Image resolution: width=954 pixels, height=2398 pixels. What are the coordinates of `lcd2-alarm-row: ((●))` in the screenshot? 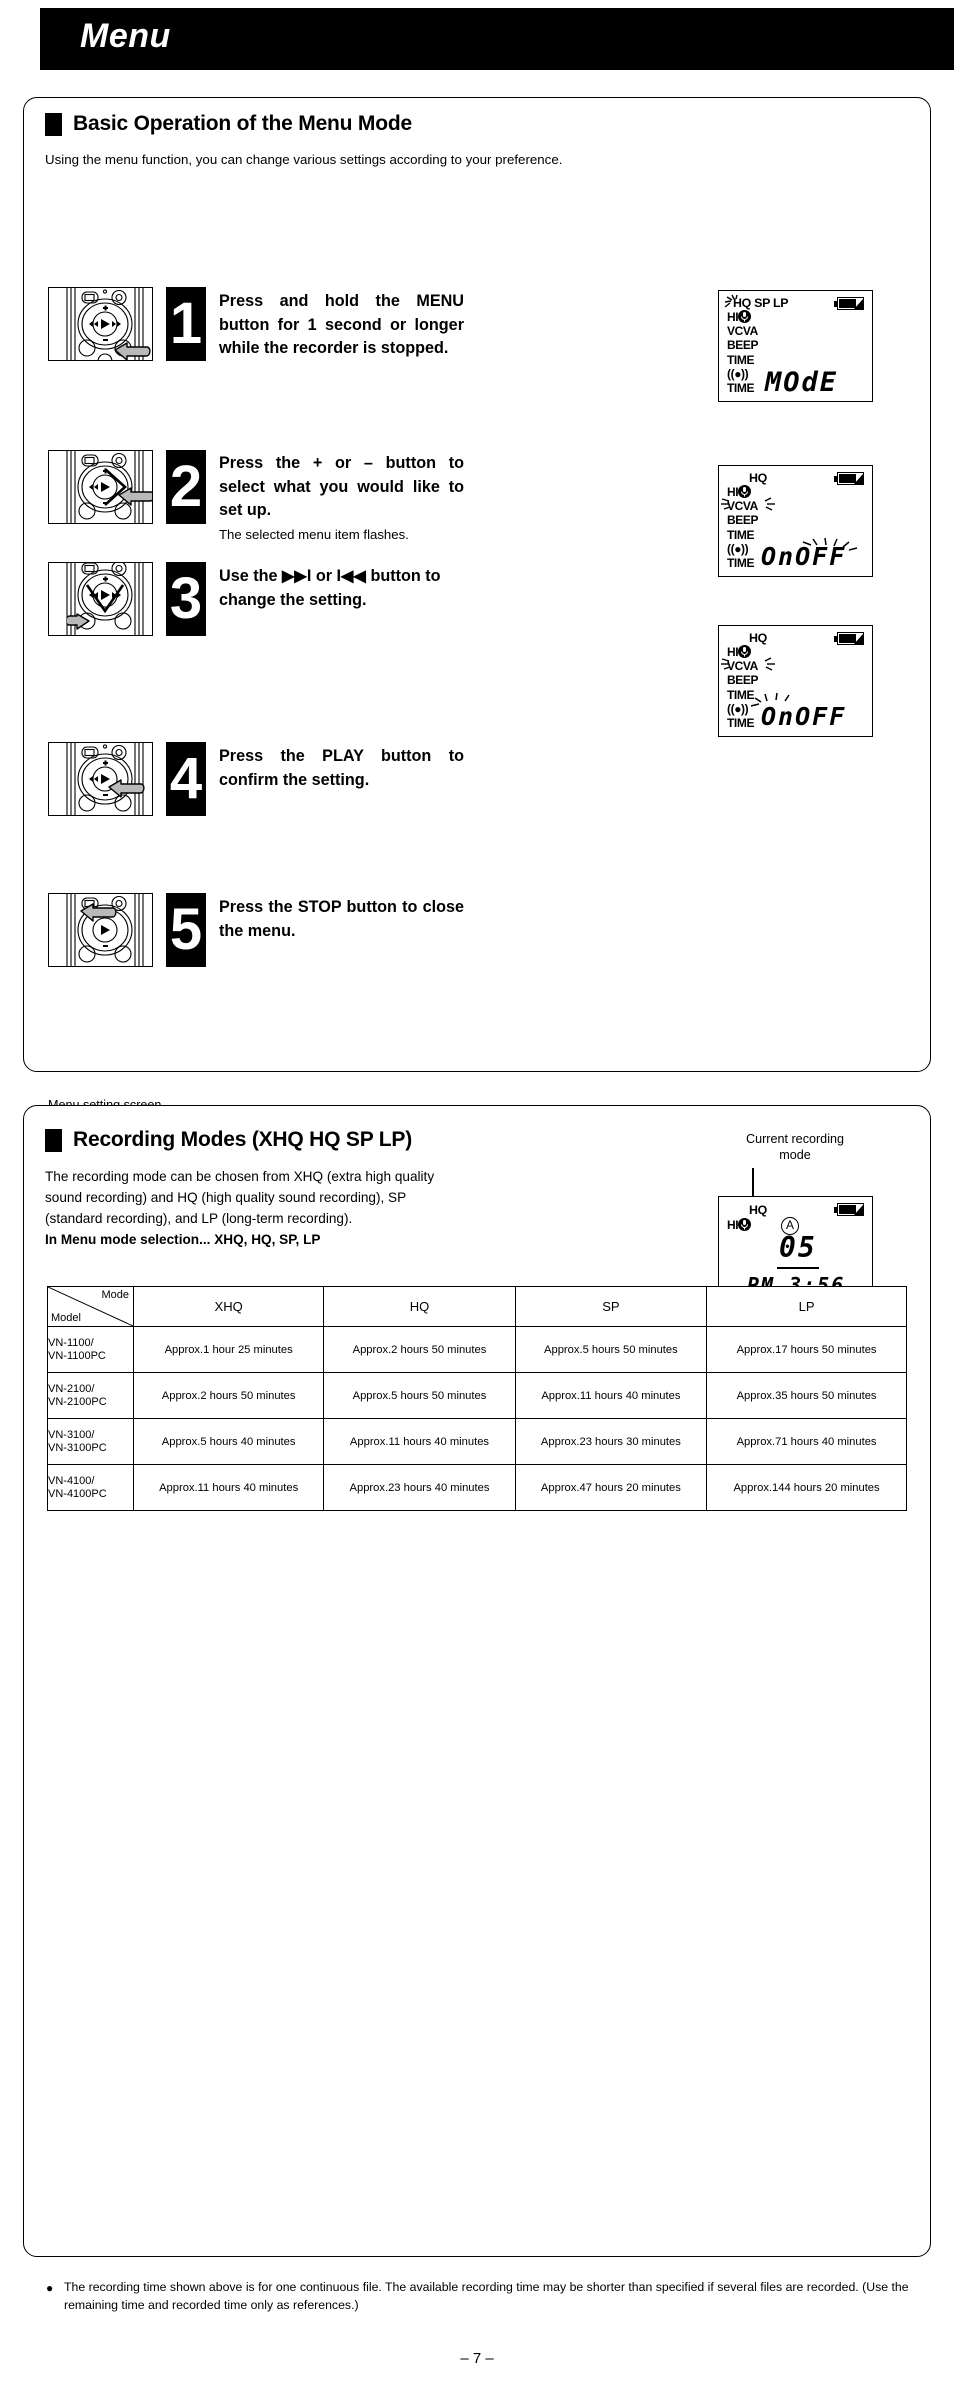 It's located at (738, 548).